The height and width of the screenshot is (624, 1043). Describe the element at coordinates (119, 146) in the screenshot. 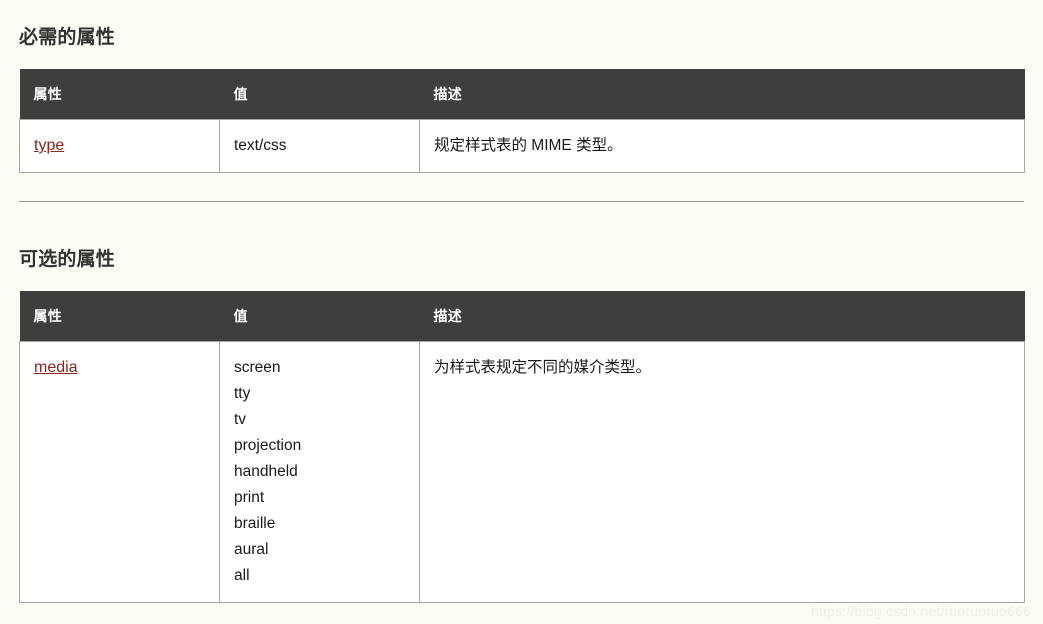

I see `cell-attribute: type` at that location.